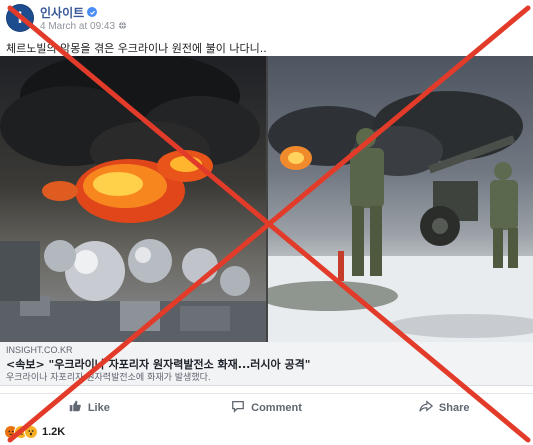 The height and width of the screenshot is (445, 533). What do you see at coordinates (122, 26) in the screenshot?
I see `globe-icon` at bounding box center [122, 26].